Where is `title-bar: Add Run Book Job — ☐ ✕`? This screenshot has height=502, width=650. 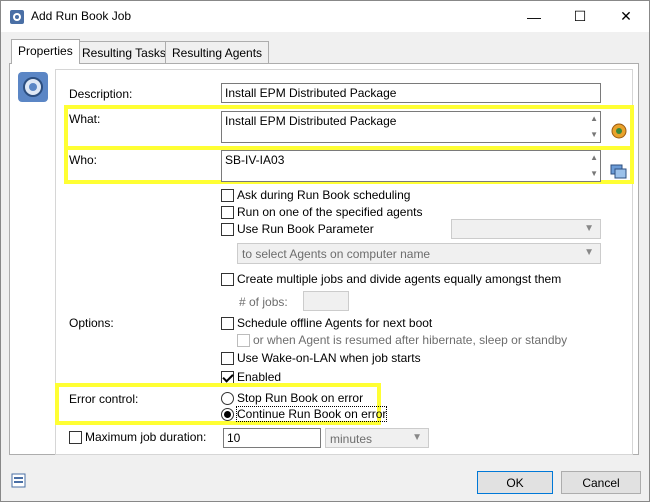 title-bar: Add Run Book Job — ☐ ✕ is located at coordinates (325, 16).